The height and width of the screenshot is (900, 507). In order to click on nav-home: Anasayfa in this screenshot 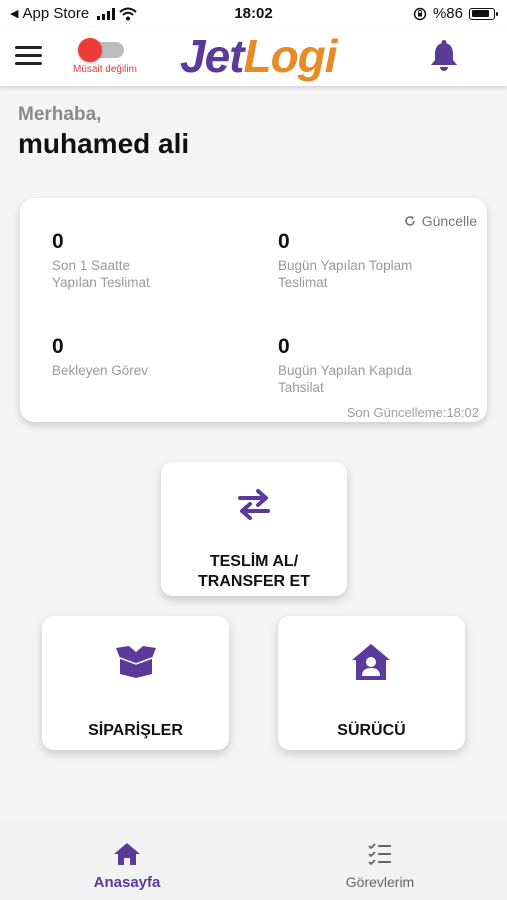, I will do `click(127, 866)`.